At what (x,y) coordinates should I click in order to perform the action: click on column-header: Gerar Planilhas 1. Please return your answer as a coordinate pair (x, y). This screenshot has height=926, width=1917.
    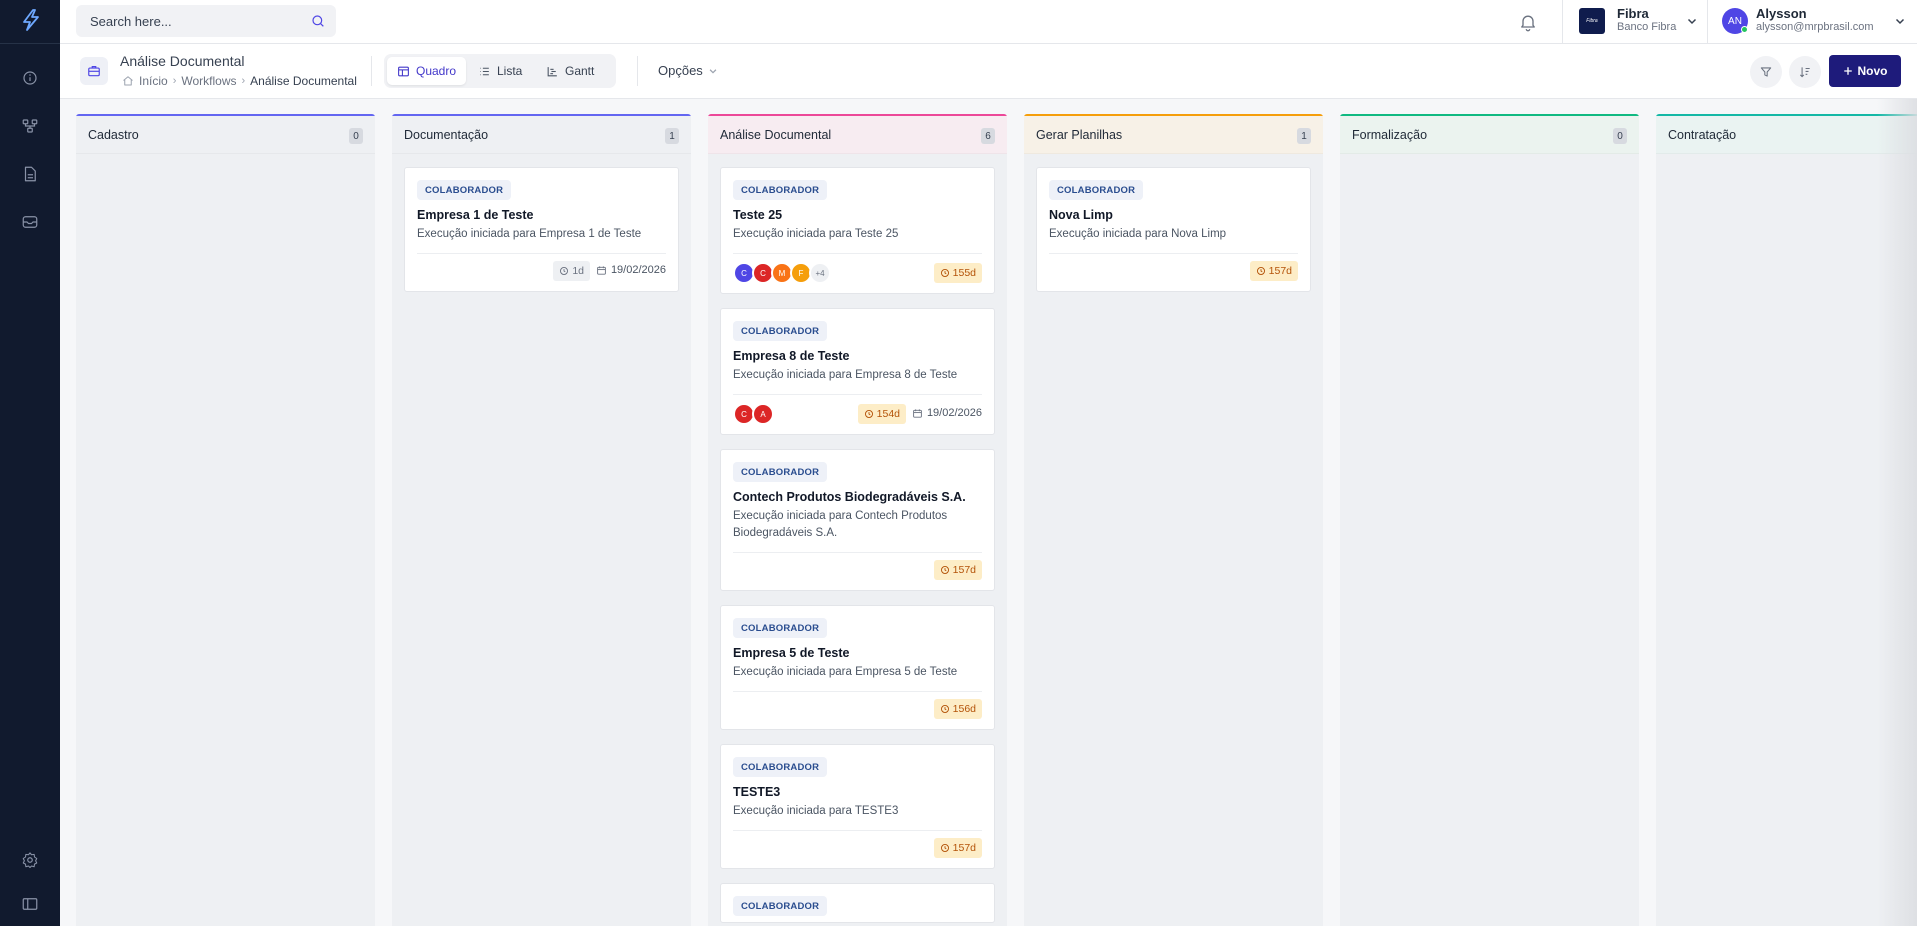
    Looking at the image, I should click on (1173, 135).